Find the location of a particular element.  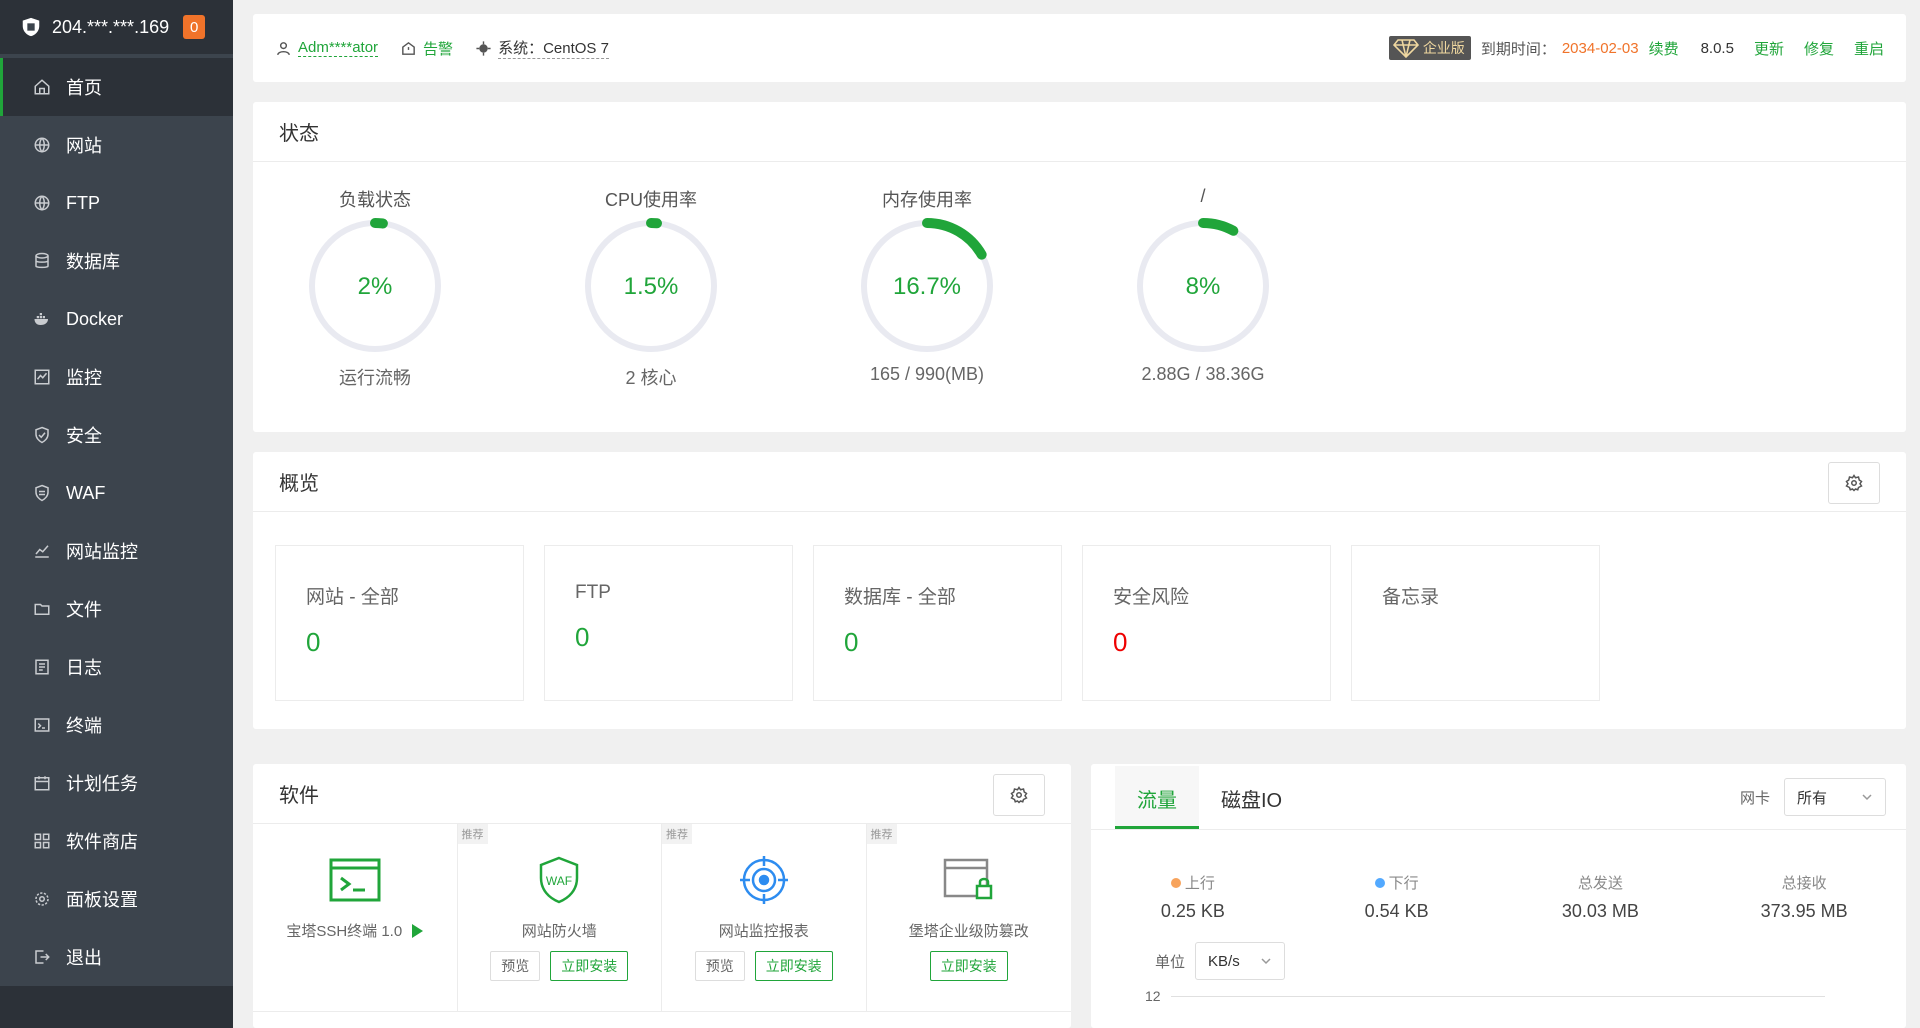

sidebar-footer is located at coordinates (116, 1007).